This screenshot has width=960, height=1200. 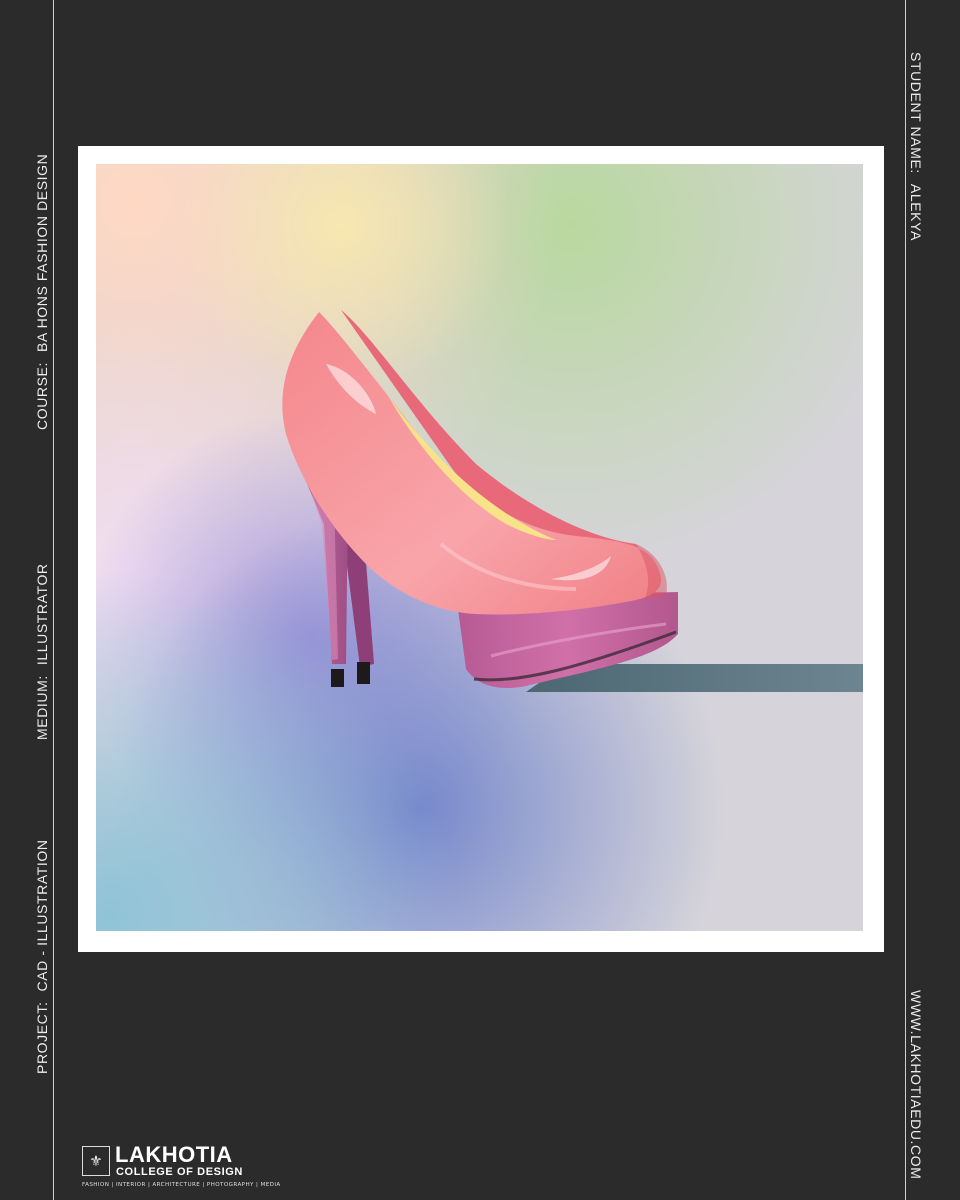 I want to click on project-label: PROJECT: CAD - ILLUSTRATION, so click(x=42, y=956).